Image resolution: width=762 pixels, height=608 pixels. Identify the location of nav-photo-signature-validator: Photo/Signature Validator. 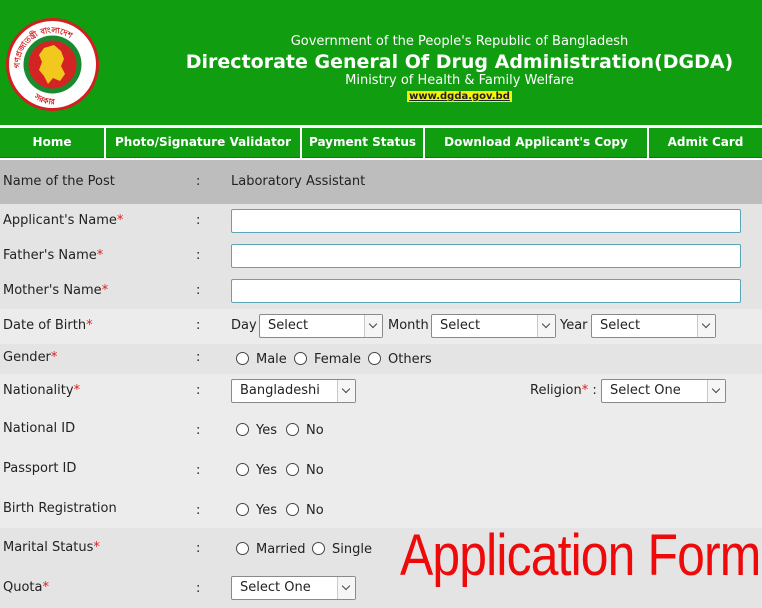
(204, 143).